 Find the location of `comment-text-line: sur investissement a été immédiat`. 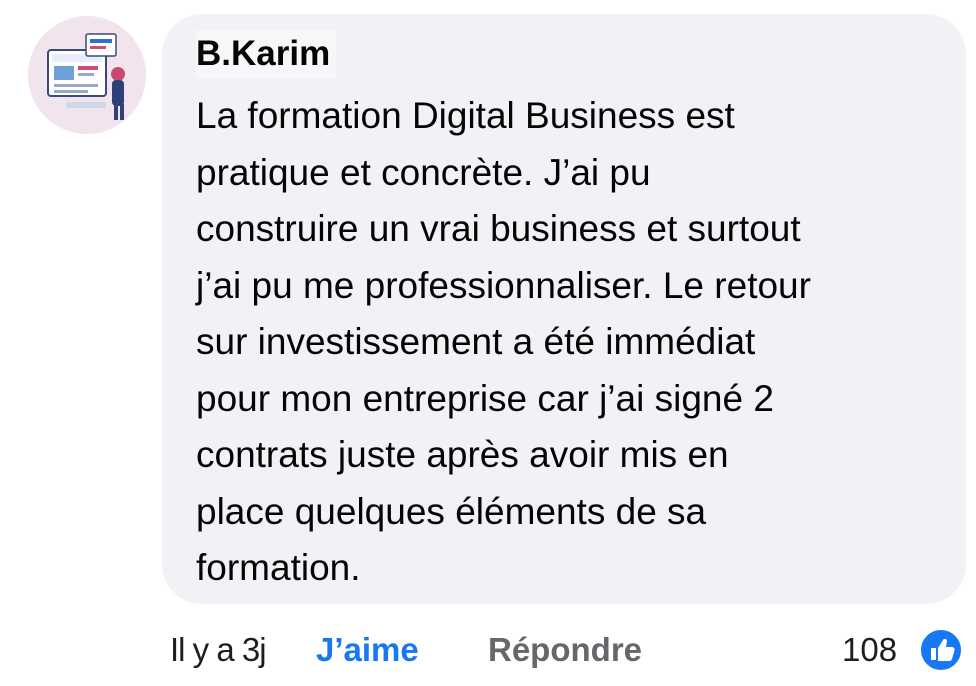

comment-text-line: sur investissement a été immédiat is located at coordinates (476, 341).